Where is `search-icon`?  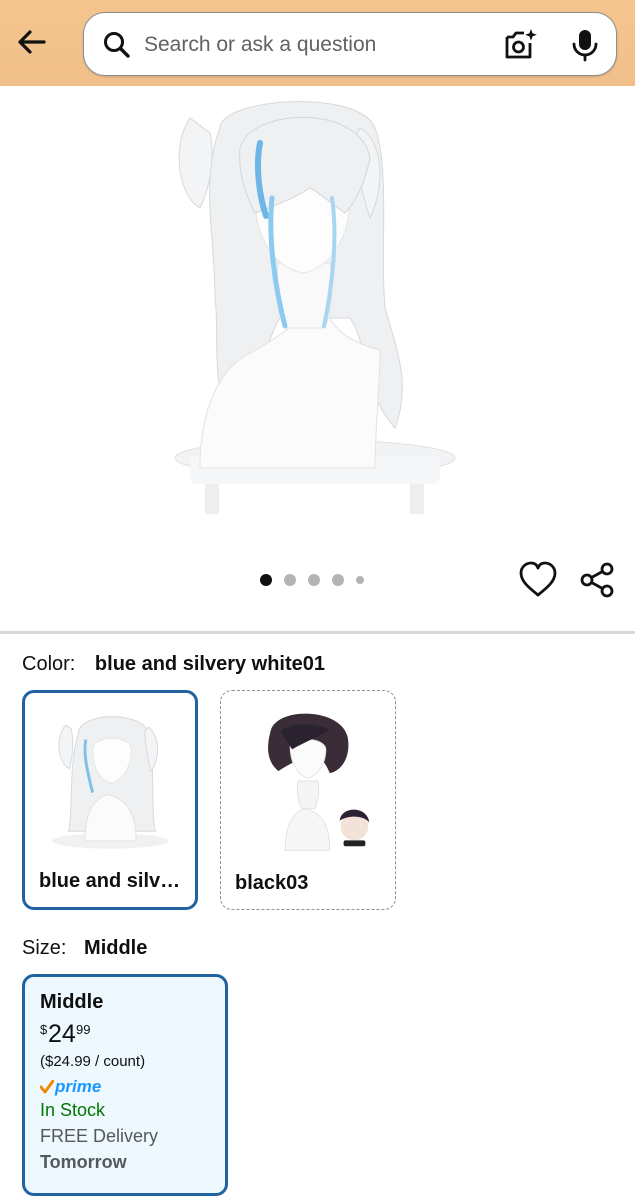
search-icon is located at coordinates (117, 45).